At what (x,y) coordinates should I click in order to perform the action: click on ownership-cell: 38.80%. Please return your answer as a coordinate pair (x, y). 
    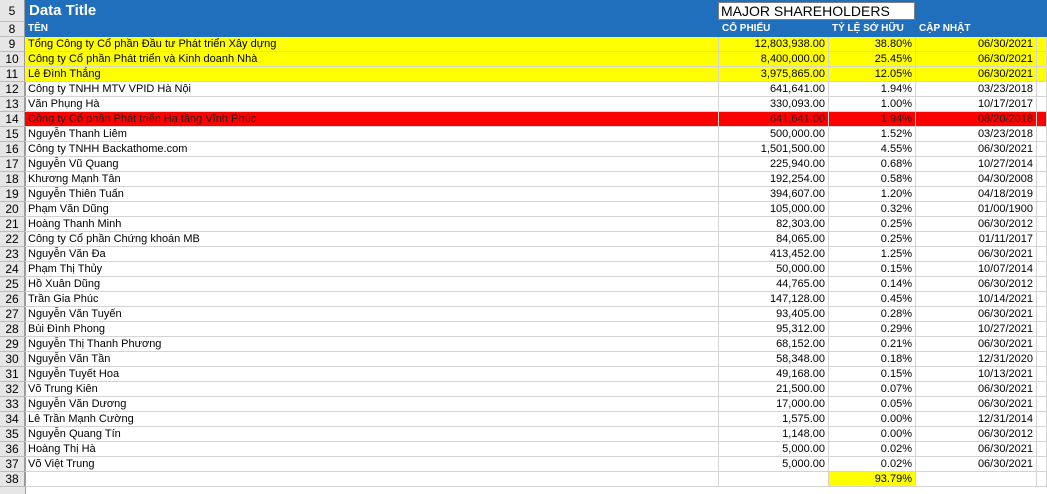
    Looking at the image, I should click on (872, 44).